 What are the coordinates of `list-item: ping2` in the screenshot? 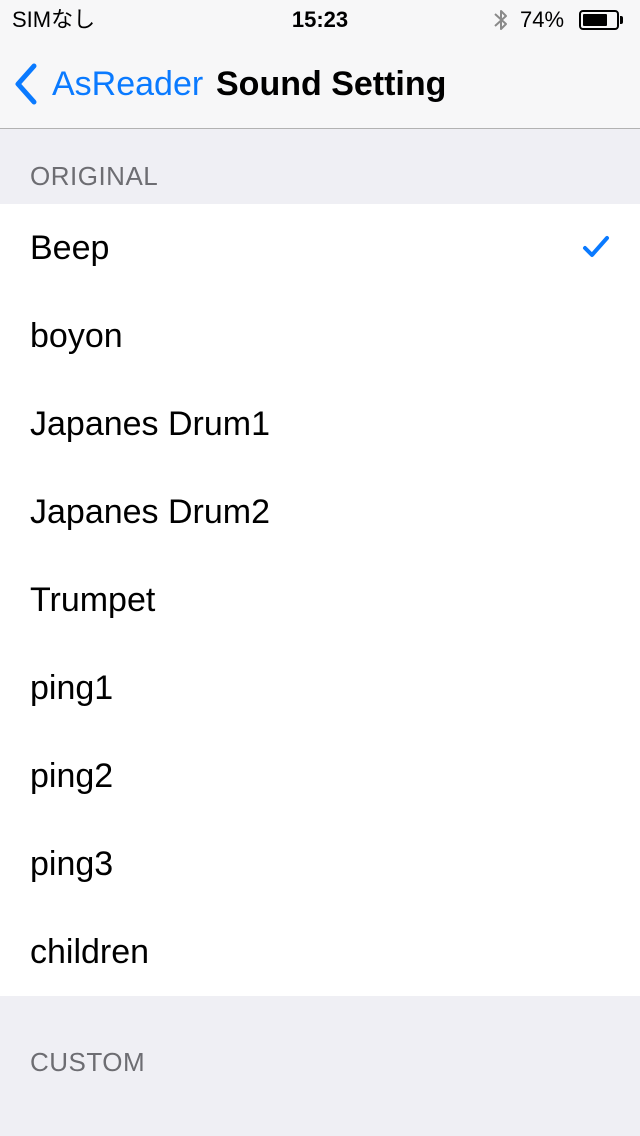 It's located at (320, 776).